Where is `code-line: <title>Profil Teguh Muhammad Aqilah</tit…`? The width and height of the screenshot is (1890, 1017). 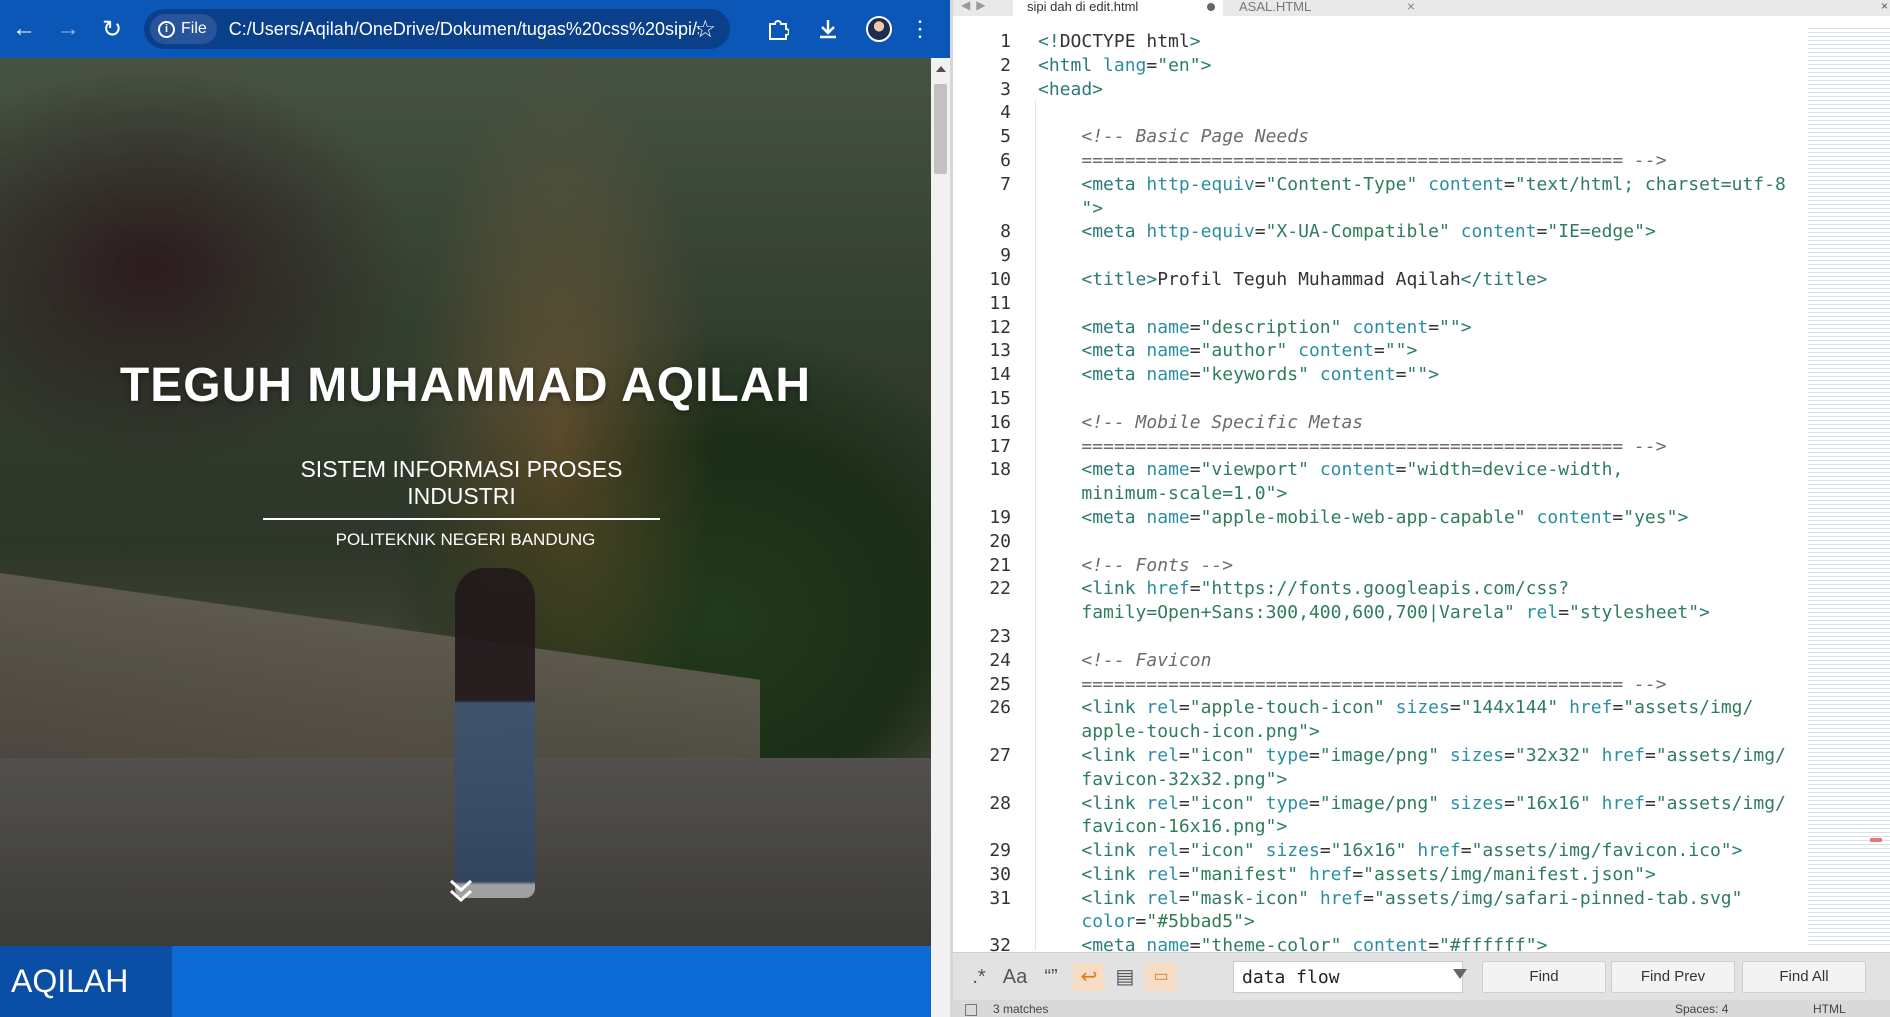 code-line: <title>Profil Teguh Muhammad Aqilah</tit… is located at coordinates (1398, 280).